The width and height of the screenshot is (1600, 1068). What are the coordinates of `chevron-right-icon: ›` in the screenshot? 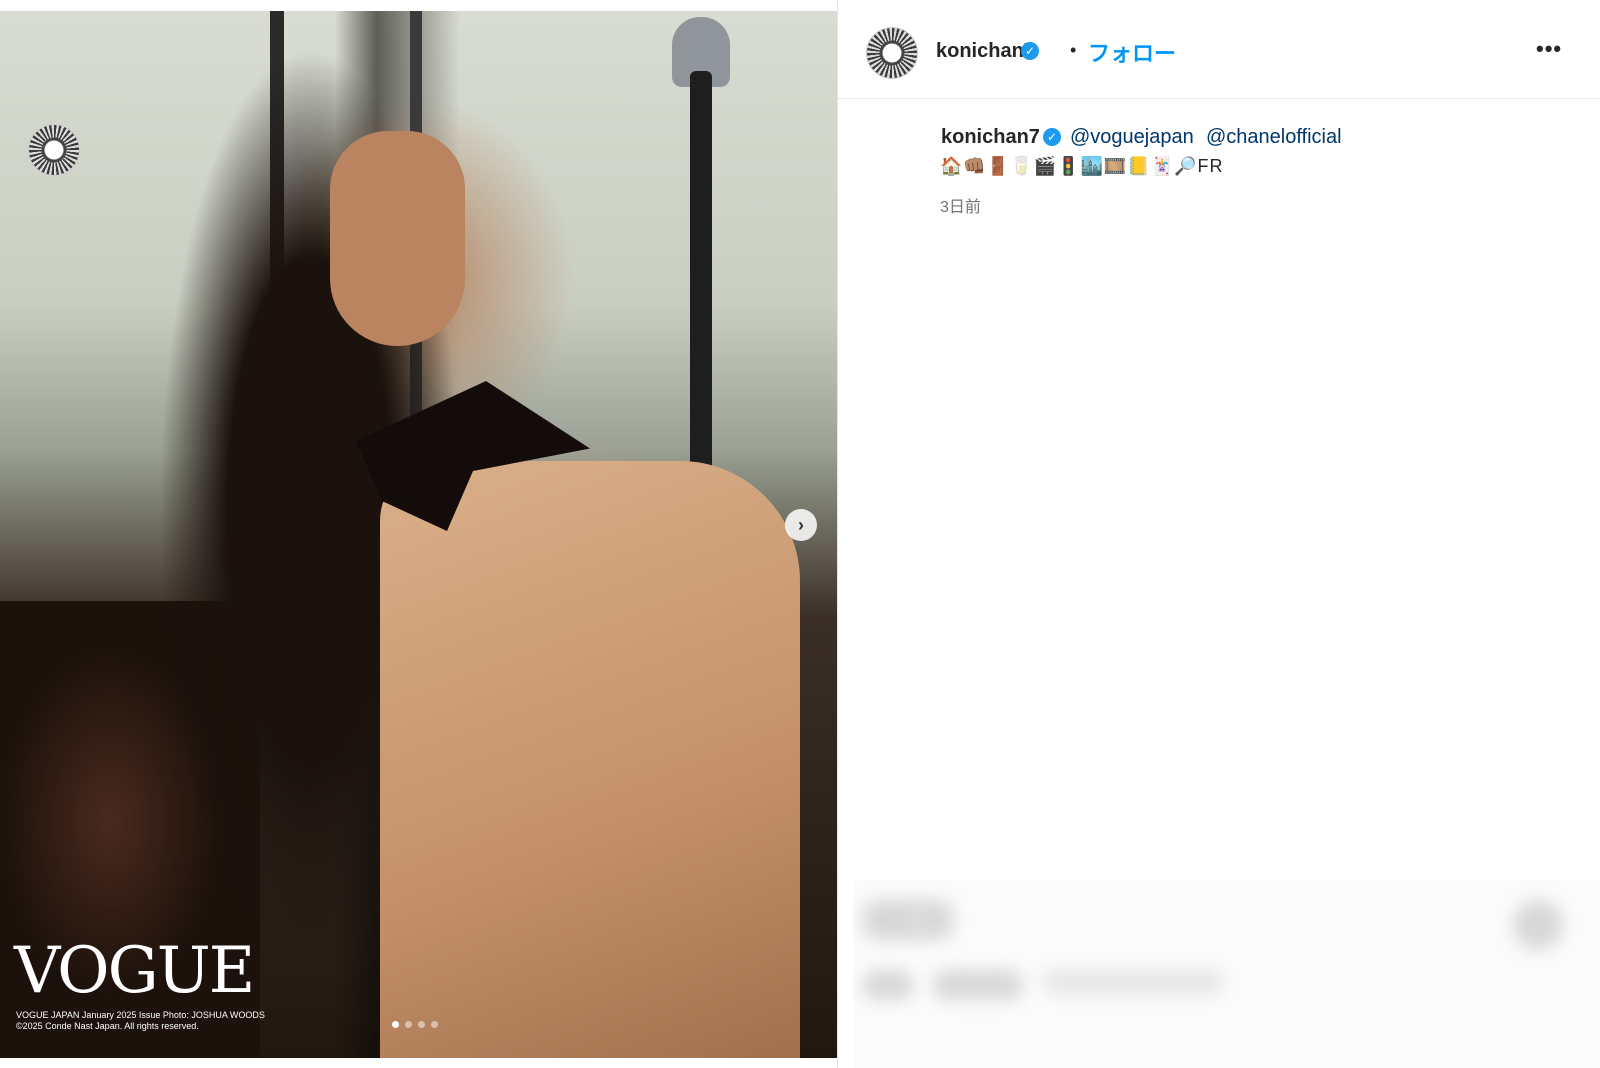 It's located at (801, 524).